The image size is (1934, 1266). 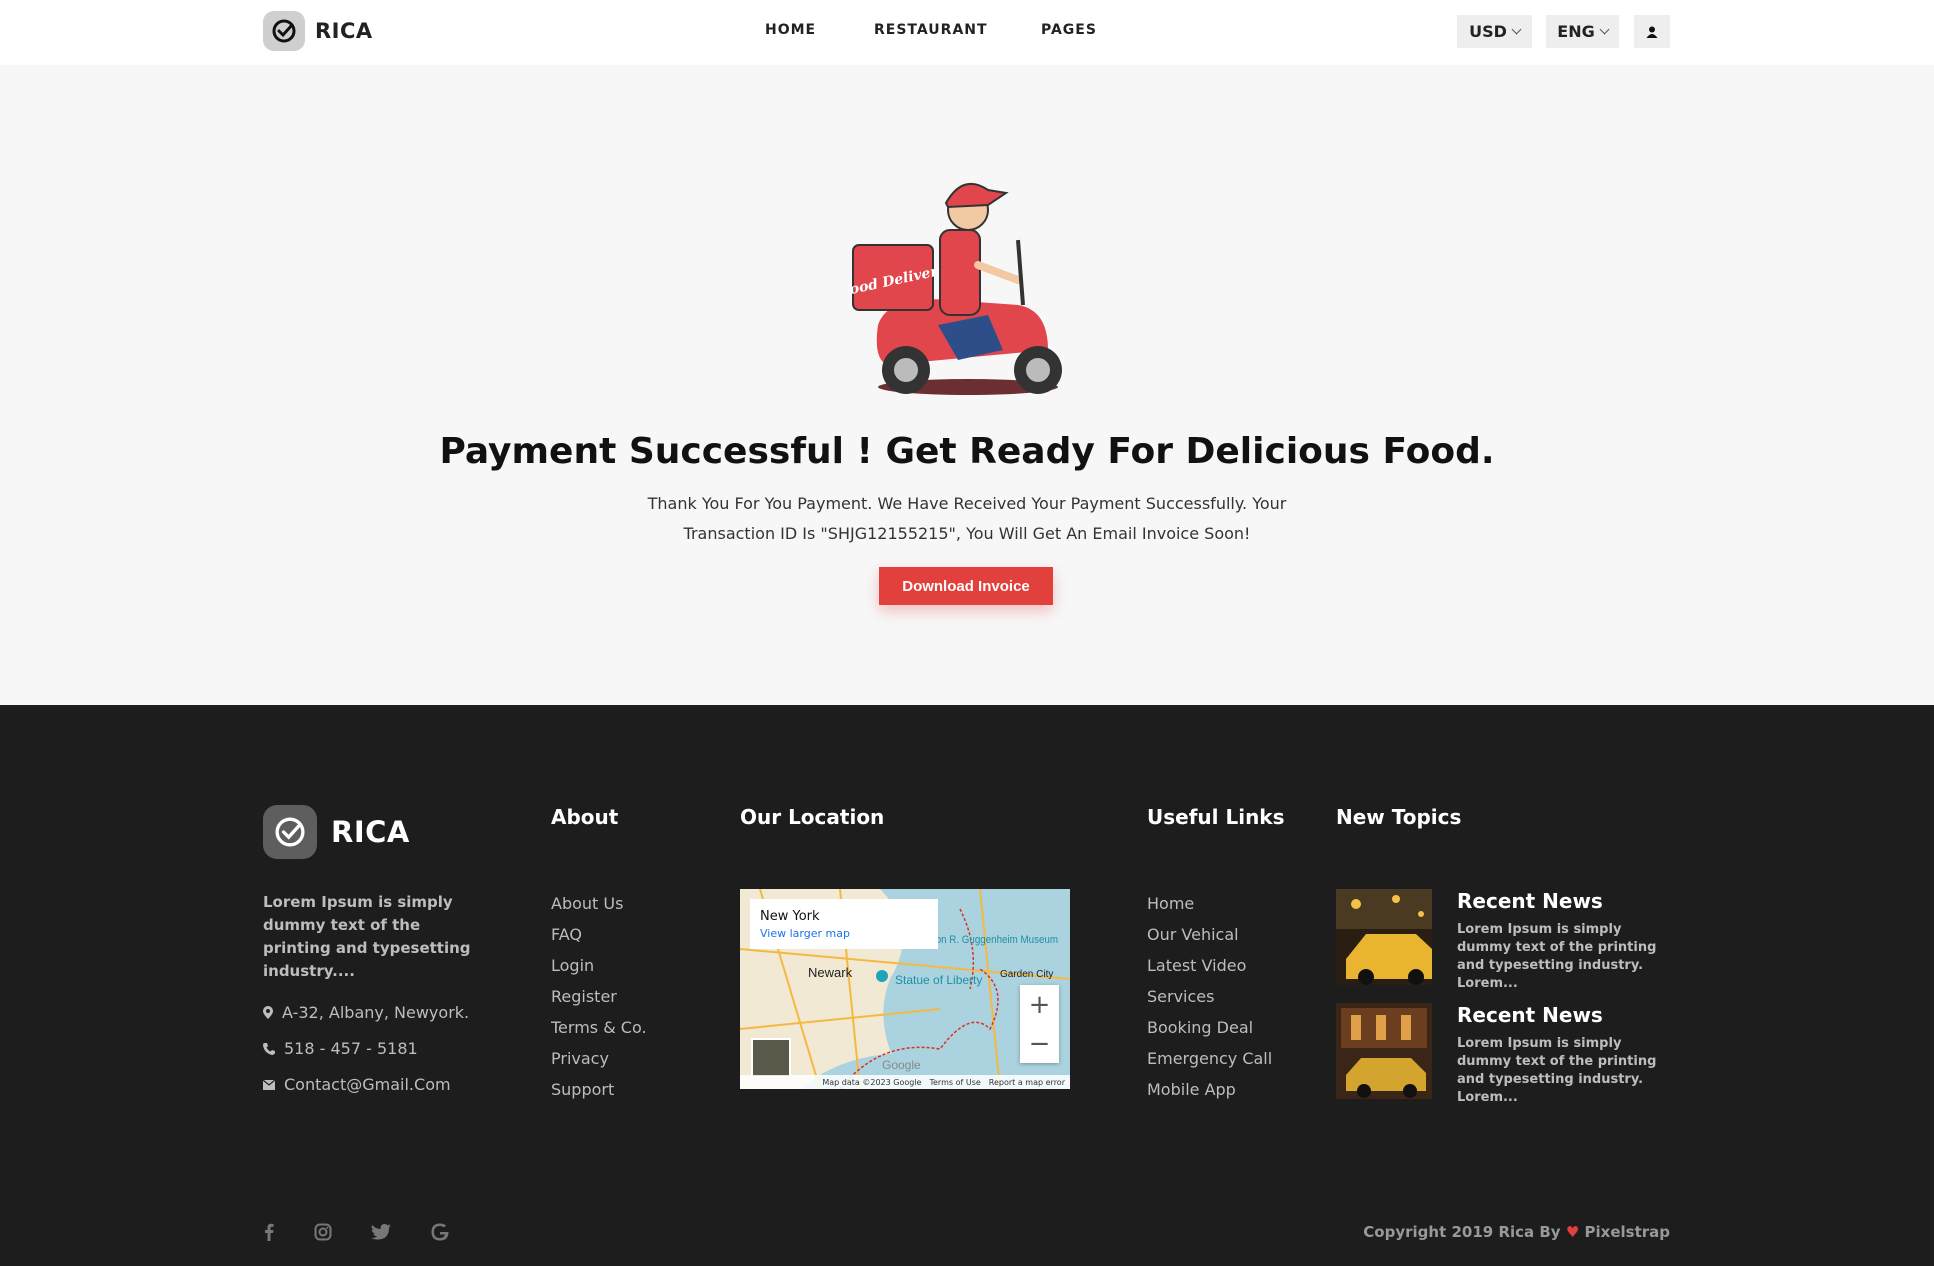 I want to click on map-pin-icon, so click(x=268, y=1012).